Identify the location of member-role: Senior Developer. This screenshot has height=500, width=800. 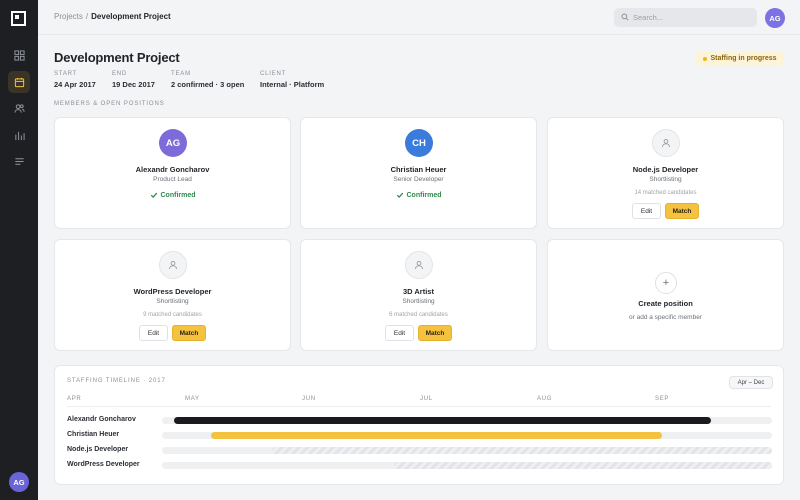
(418, 179).